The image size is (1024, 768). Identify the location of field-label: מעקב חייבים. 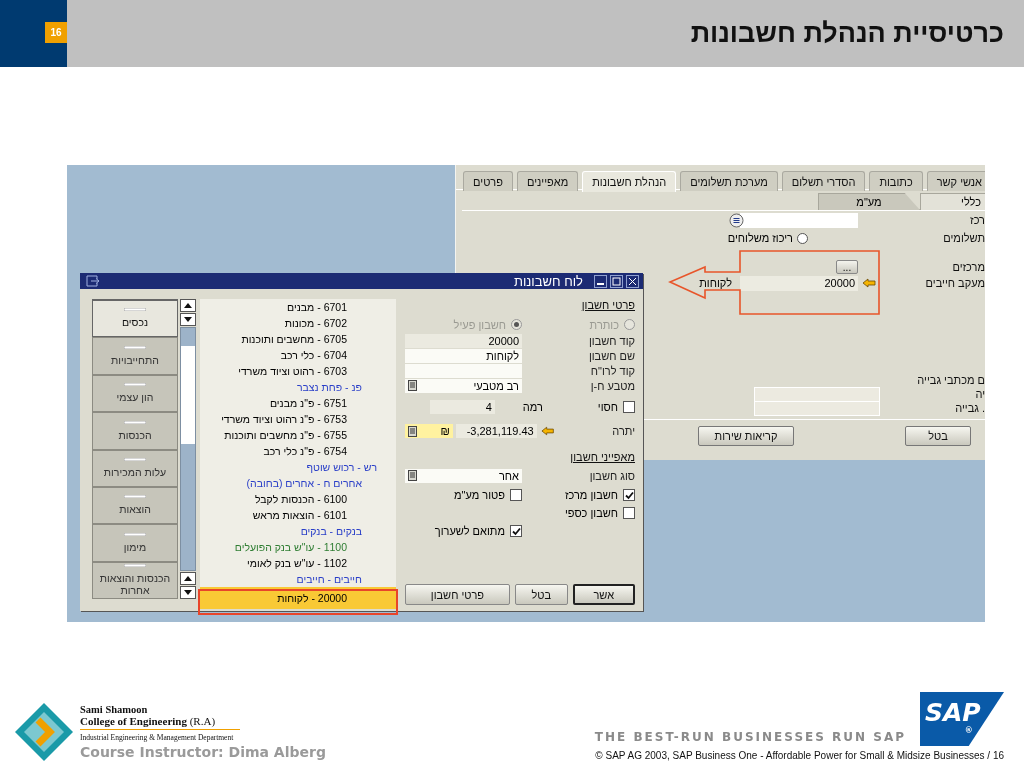
(954, 283).